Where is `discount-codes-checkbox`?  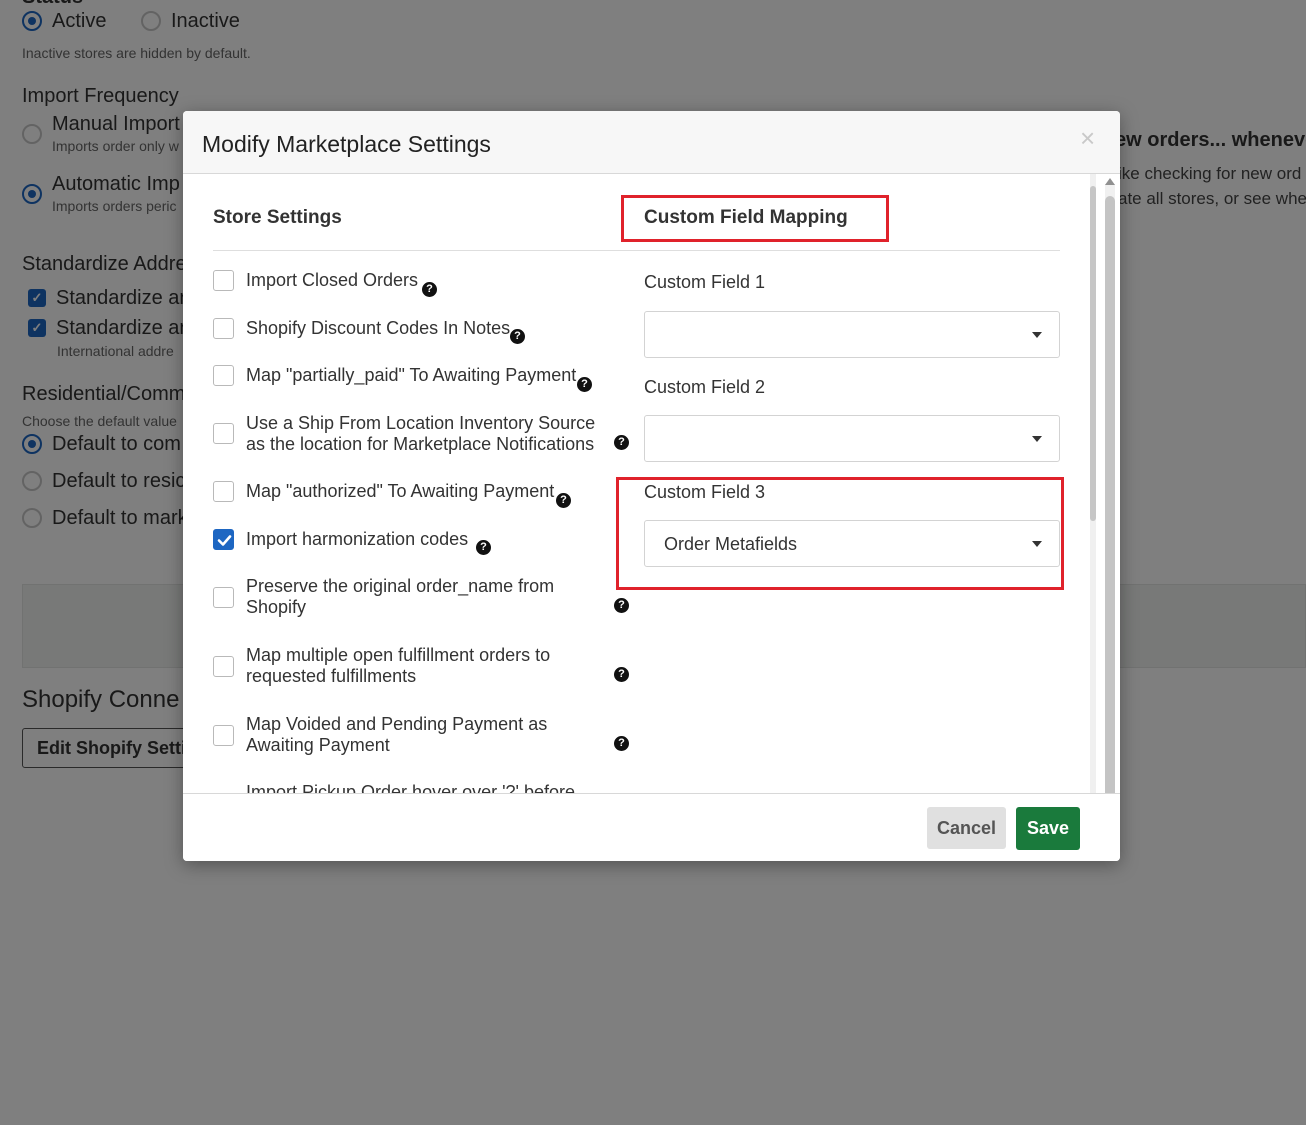 discount-codes-checkbox is located at coordinates (223, 328).